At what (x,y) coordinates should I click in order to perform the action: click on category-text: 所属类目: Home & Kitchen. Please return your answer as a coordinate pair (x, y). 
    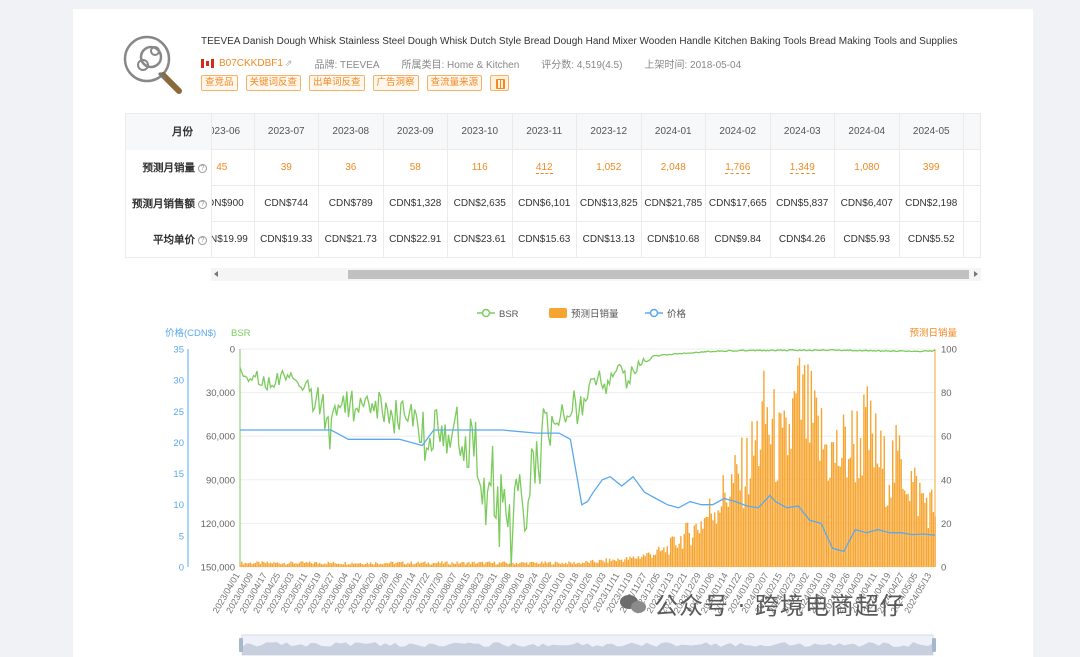
    Looking at the image, I should click on (460, 65).